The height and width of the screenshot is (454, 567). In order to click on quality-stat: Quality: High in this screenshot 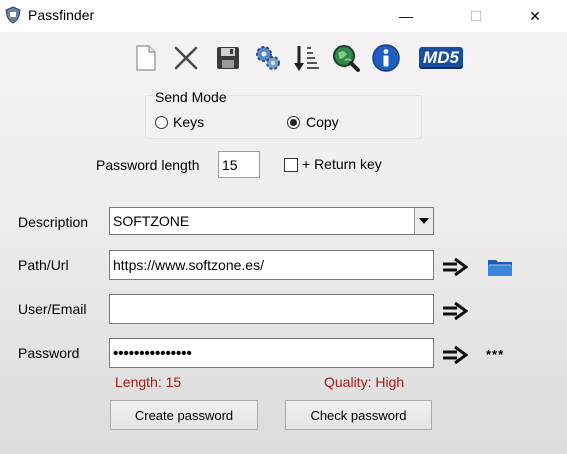, I will do `click(364, 382)`.